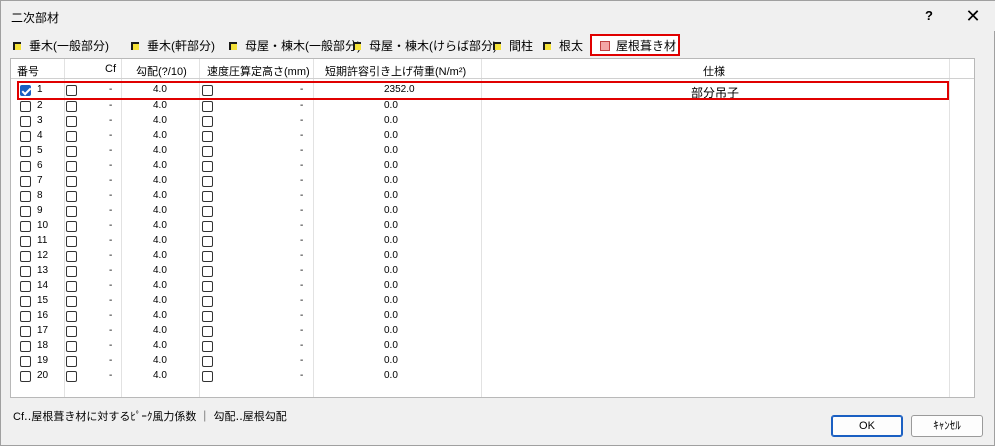 The height and width of the screenshot is (446, 995). Describe the element at coordinates (492, 166) in the screenshot. I see `table-row: 6 - 4.0 - 0.0` at that location.